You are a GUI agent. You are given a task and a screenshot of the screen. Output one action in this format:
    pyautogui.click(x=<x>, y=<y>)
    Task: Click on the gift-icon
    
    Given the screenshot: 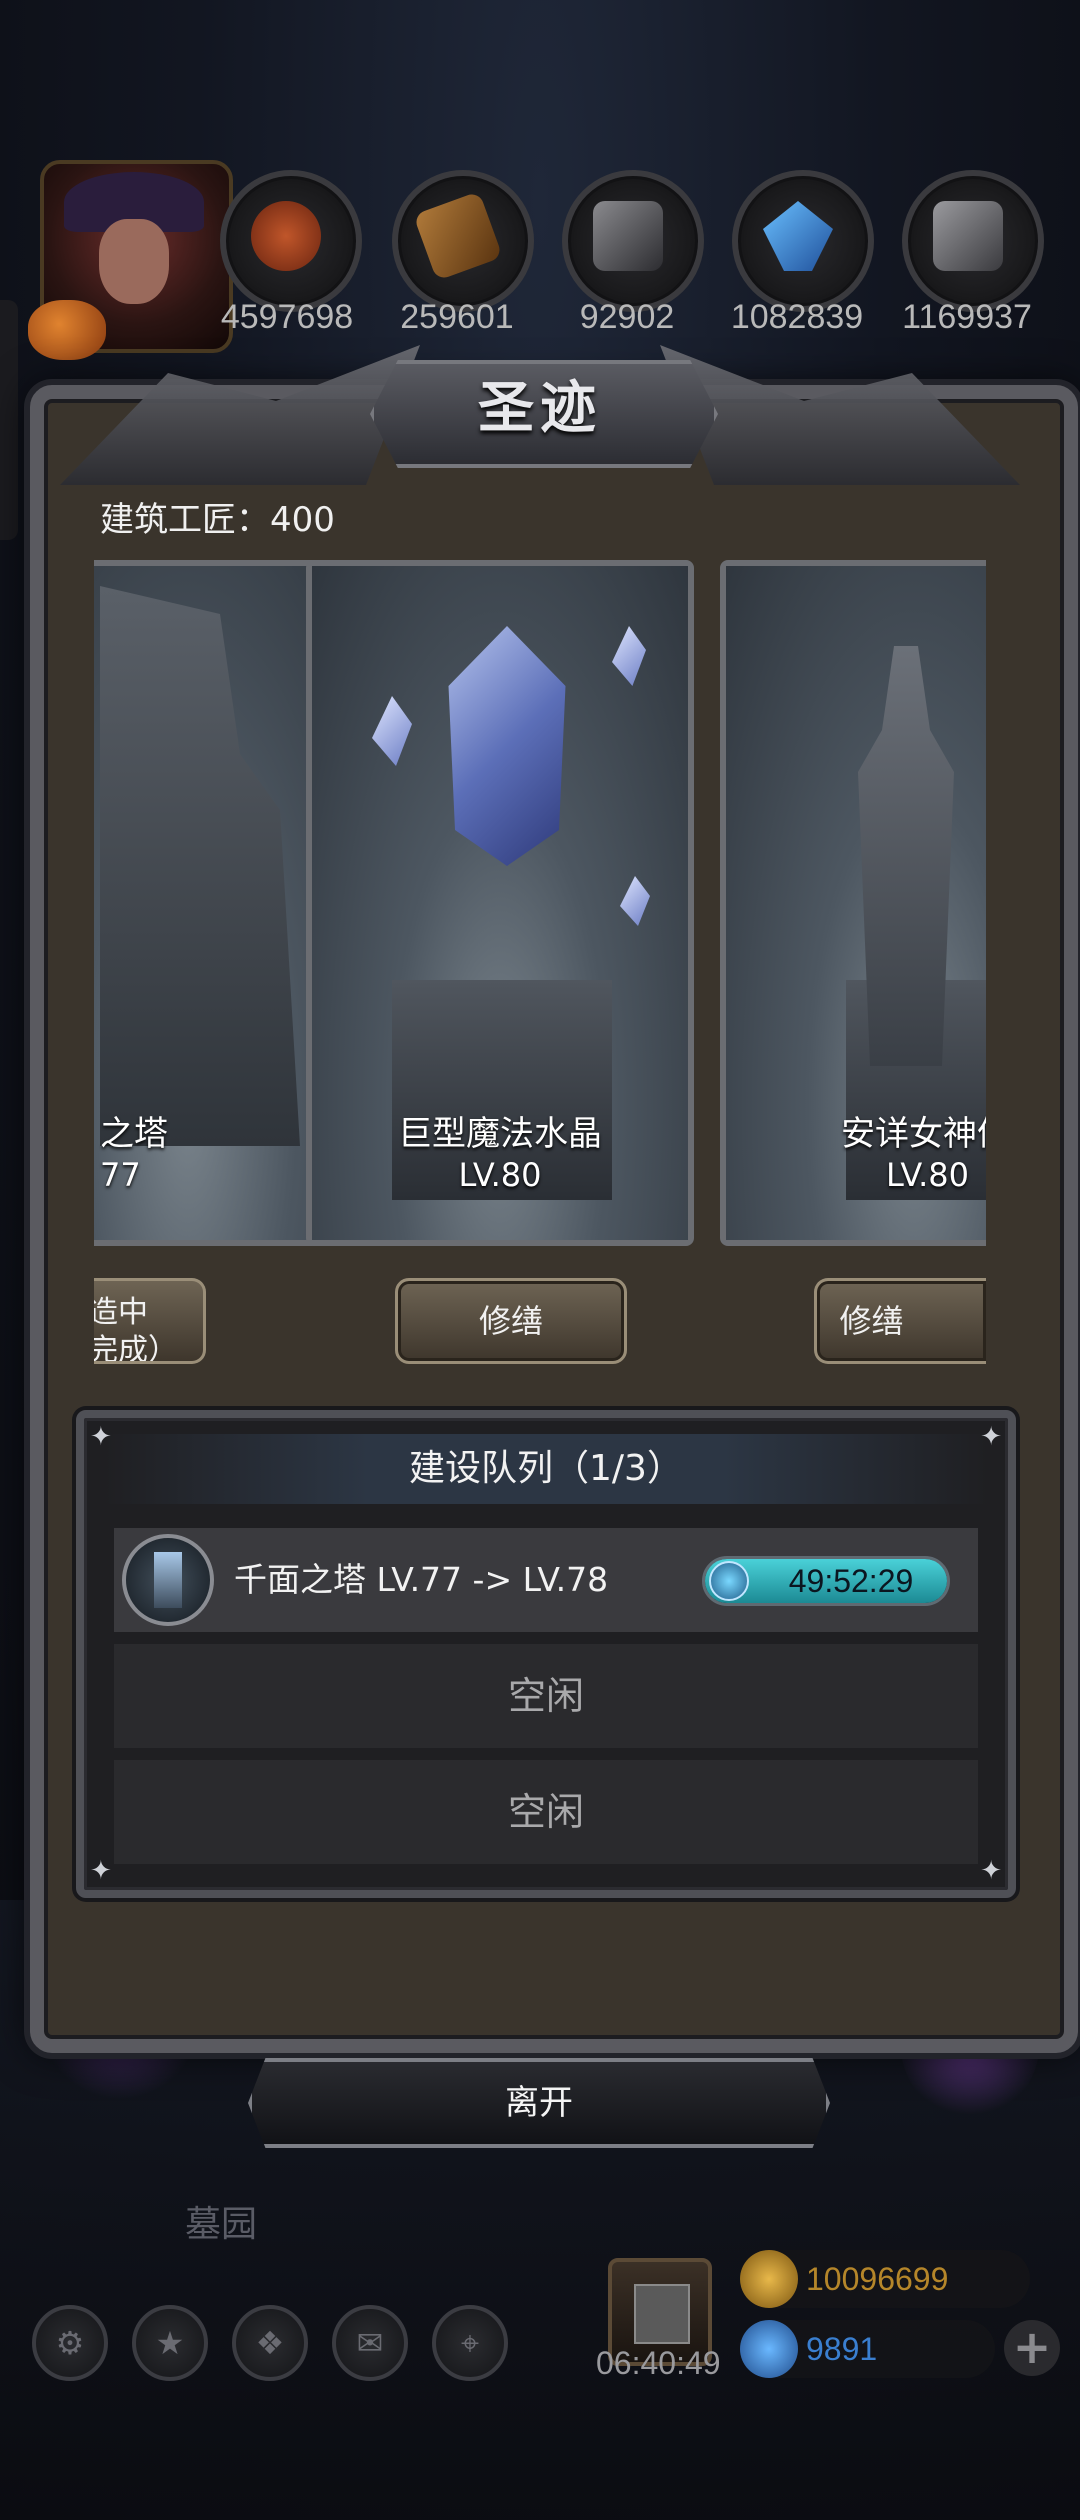 What is the action you would take?
    pyautogui.click(x=662, y=2314)
    